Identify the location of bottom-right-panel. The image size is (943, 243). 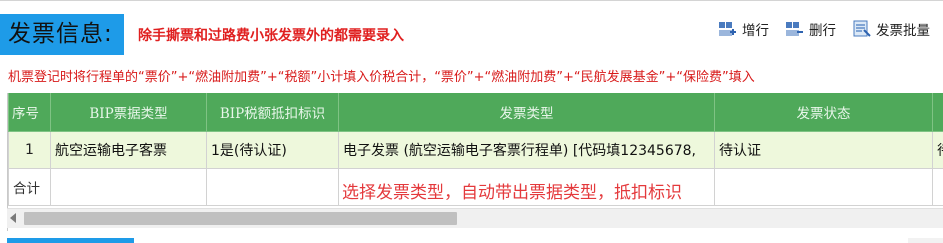
(925, 240).